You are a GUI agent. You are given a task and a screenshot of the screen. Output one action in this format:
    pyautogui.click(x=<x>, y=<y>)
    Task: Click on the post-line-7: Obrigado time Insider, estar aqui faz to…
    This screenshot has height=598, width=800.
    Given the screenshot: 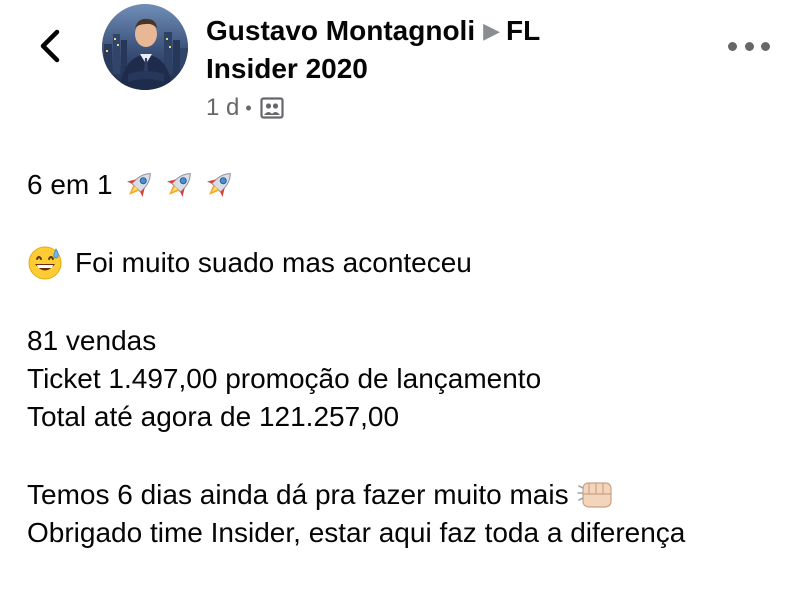 What is the action you would take?
    pyautogui.click(x=407, y=533)
    